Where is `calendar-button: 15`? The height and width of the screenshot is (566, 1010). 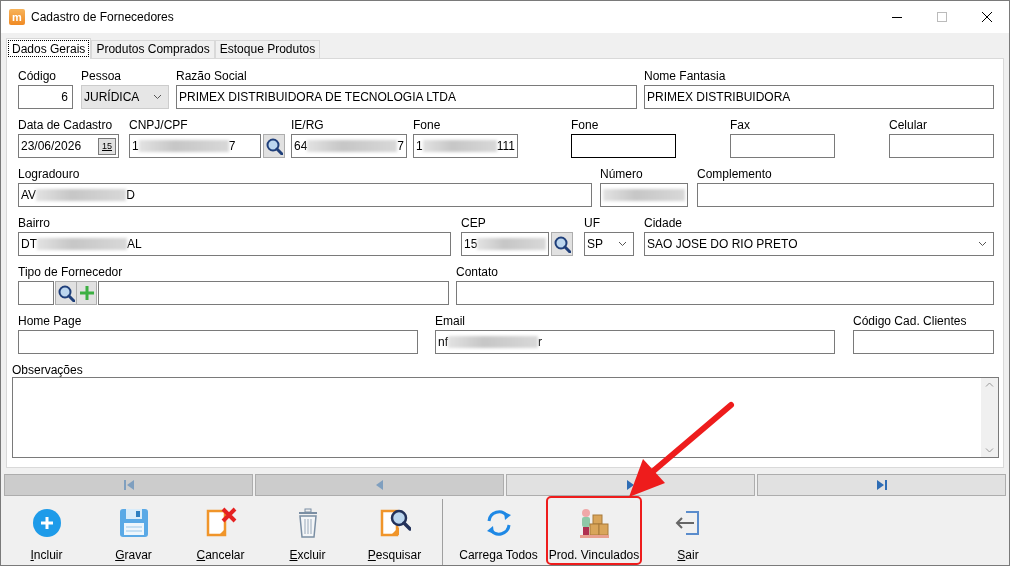
calendar-button: 15 is located at coordinates (107, 146).